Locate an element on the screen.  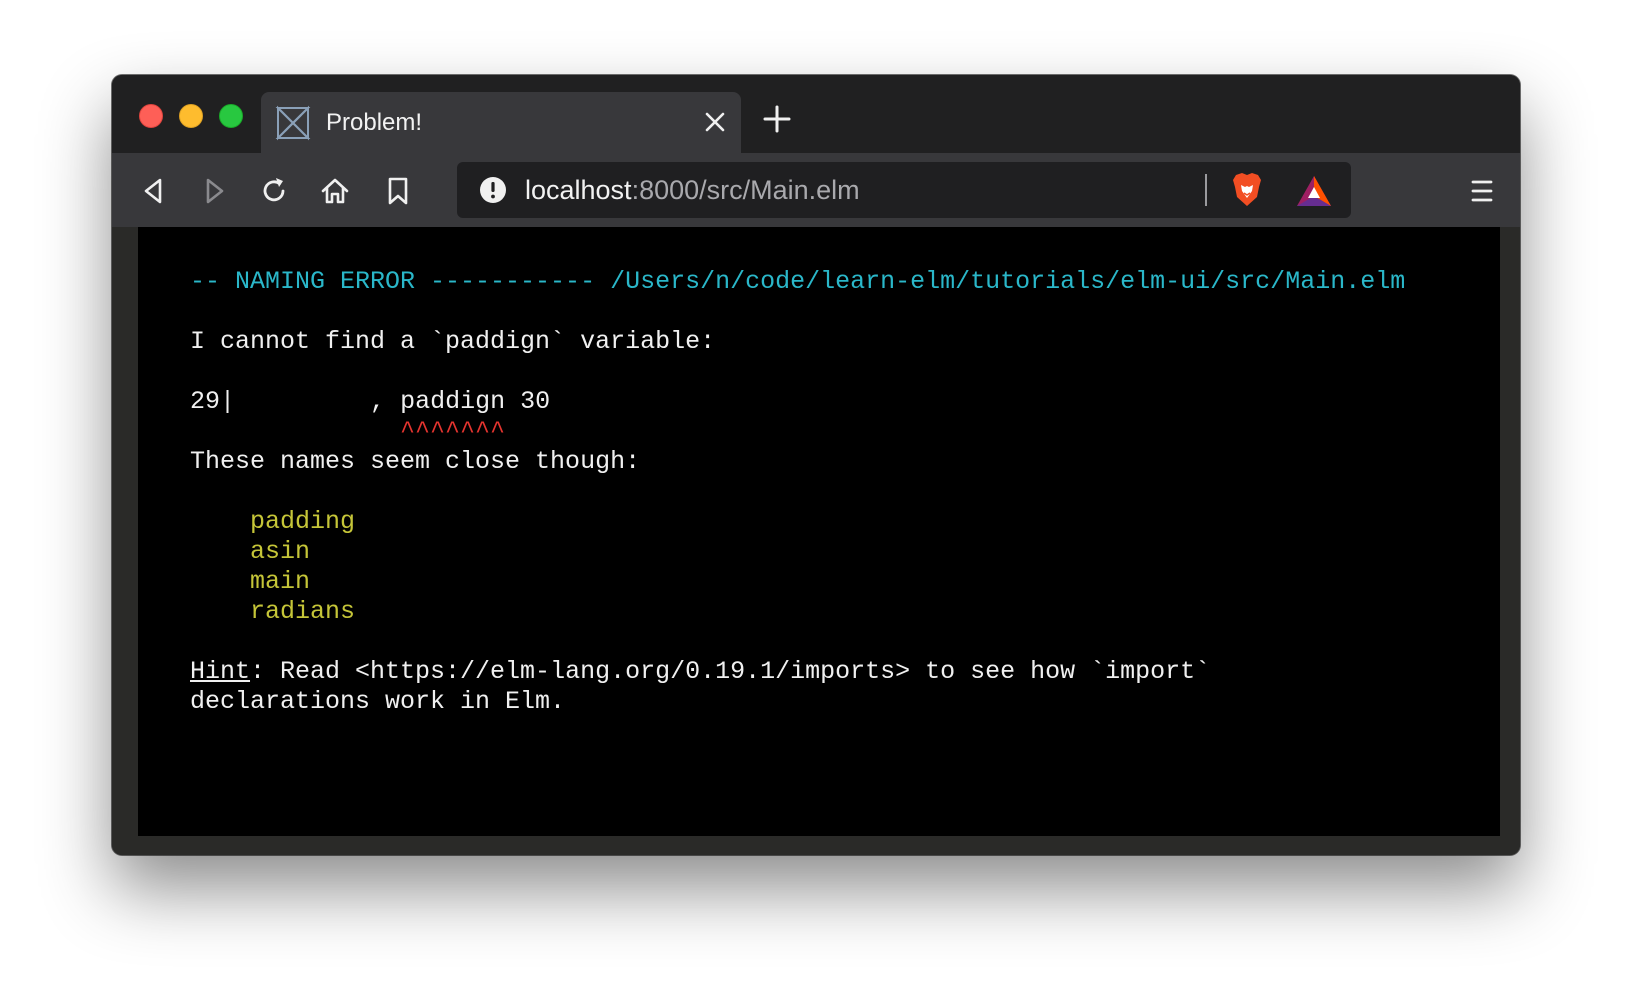
forward-icon is located at coordinates (214, 191).